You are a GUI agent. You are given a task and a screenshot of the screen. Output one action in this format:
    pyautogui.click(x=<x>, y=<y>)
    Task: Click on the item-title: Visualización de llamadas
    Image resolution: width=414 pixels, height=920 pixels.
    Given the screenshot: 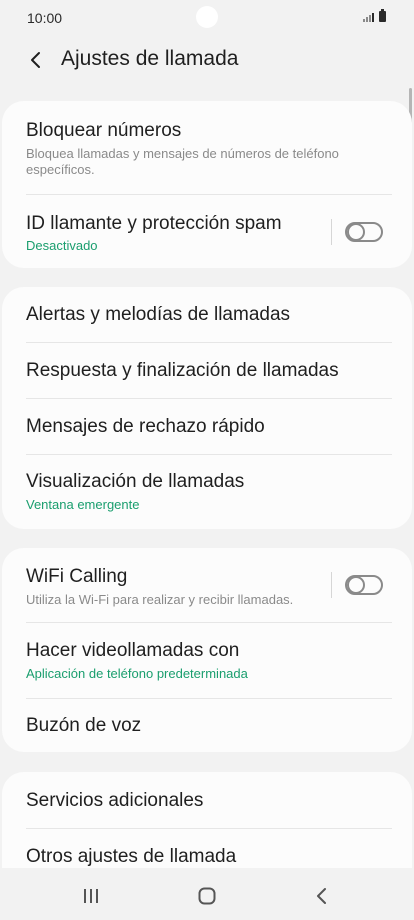 What is the action you would take?
    pyautogui.click(x=135, y=481)
    